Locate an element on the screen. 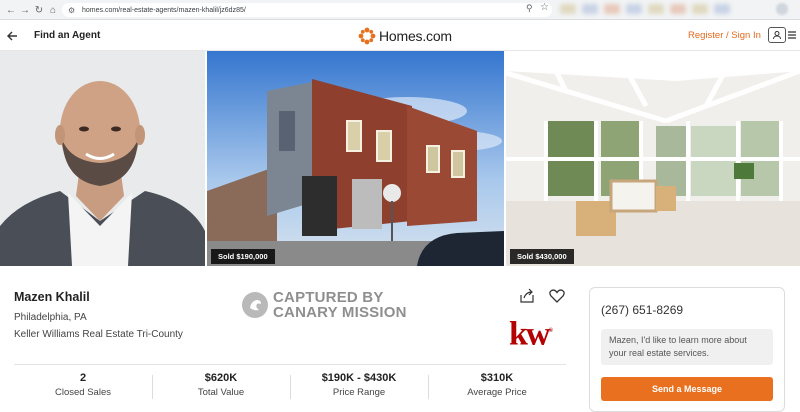 This screenshot has width=800, height=412. agent-location: Philadelphia, PA is located at coordinates (50, 317).